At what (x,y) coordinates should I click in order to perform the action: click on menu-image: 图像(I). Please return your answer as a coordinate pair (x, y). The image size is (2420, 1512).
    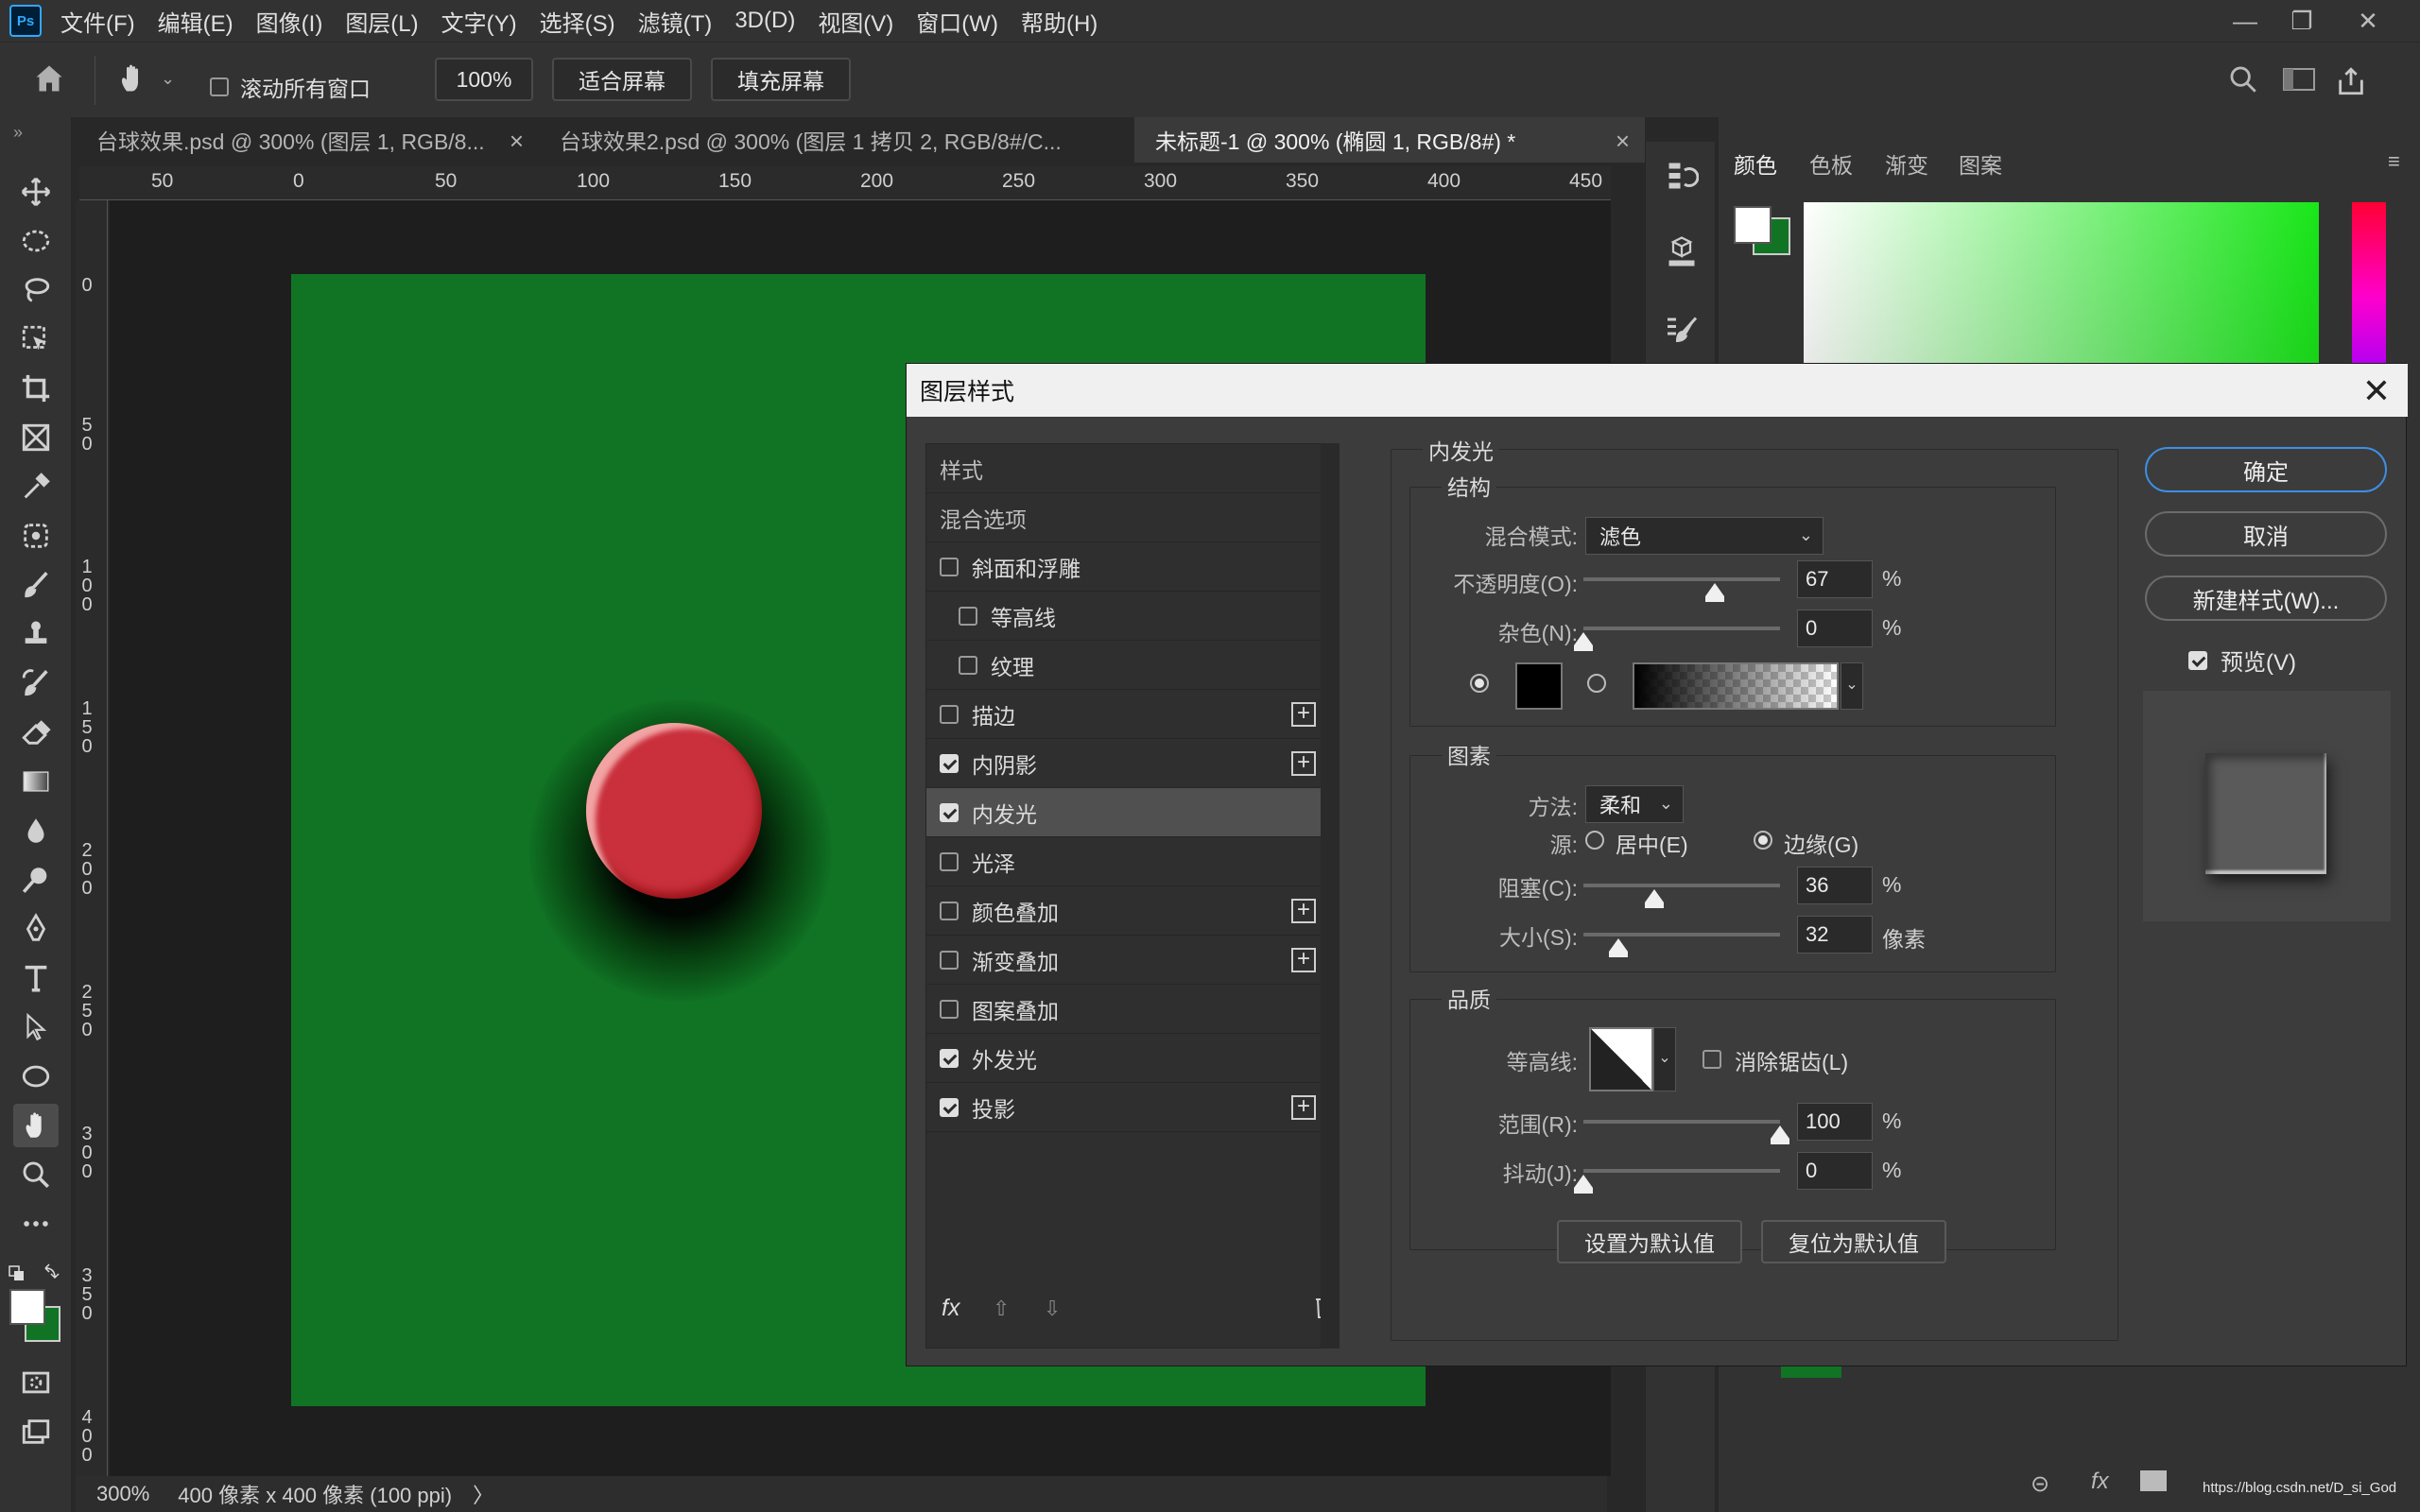
    Looking at the image, I should click on (289, 21).